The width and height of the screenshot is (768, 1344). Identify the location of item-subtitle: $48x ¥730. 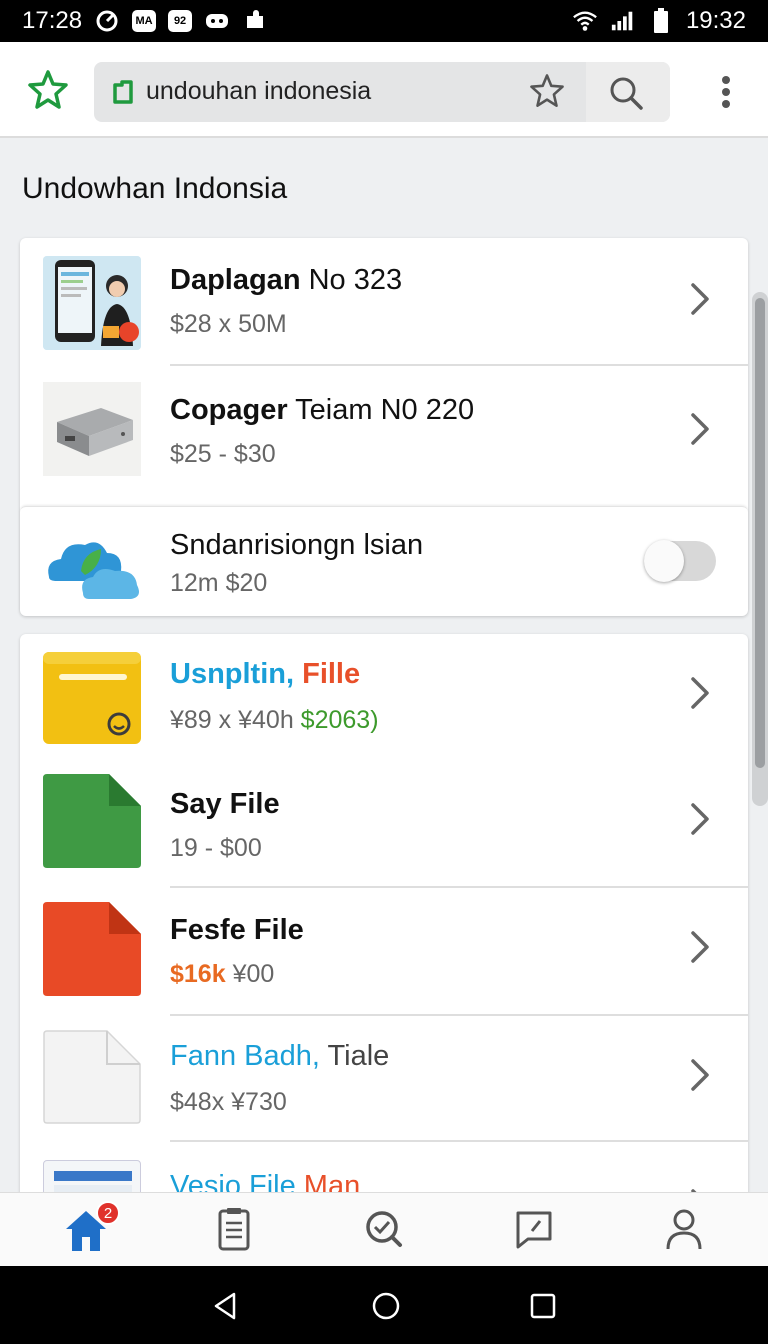
(228, 1102).